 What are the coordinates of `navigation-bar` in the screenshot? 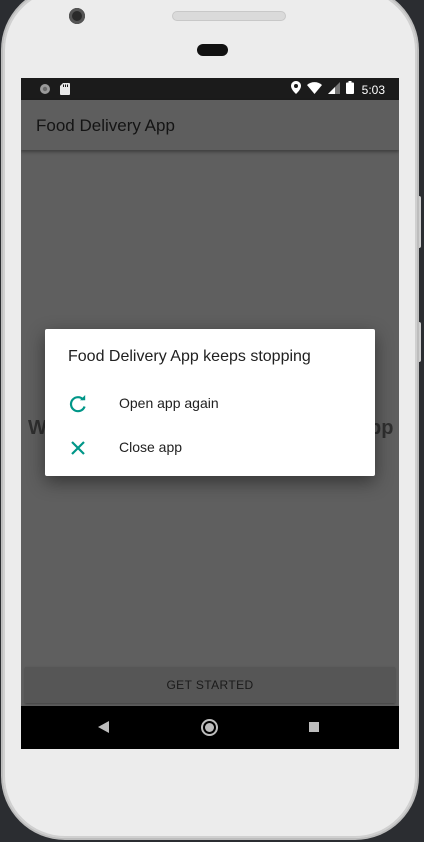 It's located at (210, 727).